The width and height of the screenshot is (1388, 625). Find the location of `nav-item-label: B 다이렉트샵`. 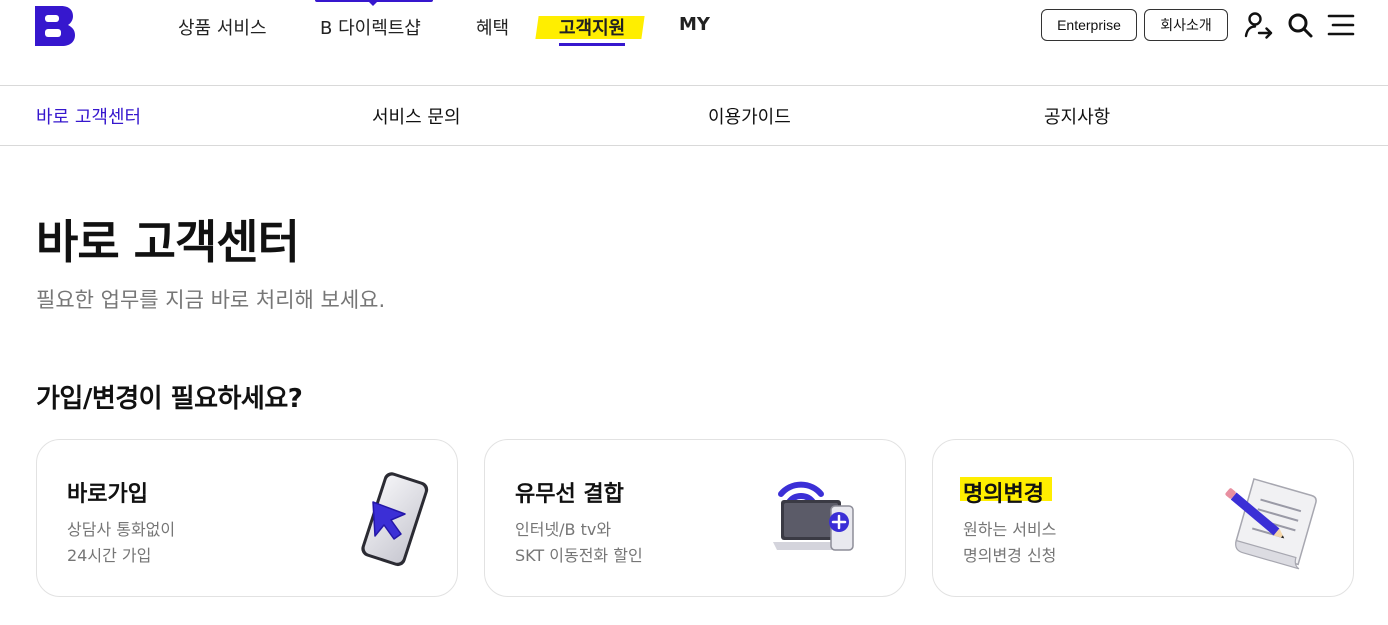

nav-item-label: B 다이렉트샵 is located at coordinates (370, 28).